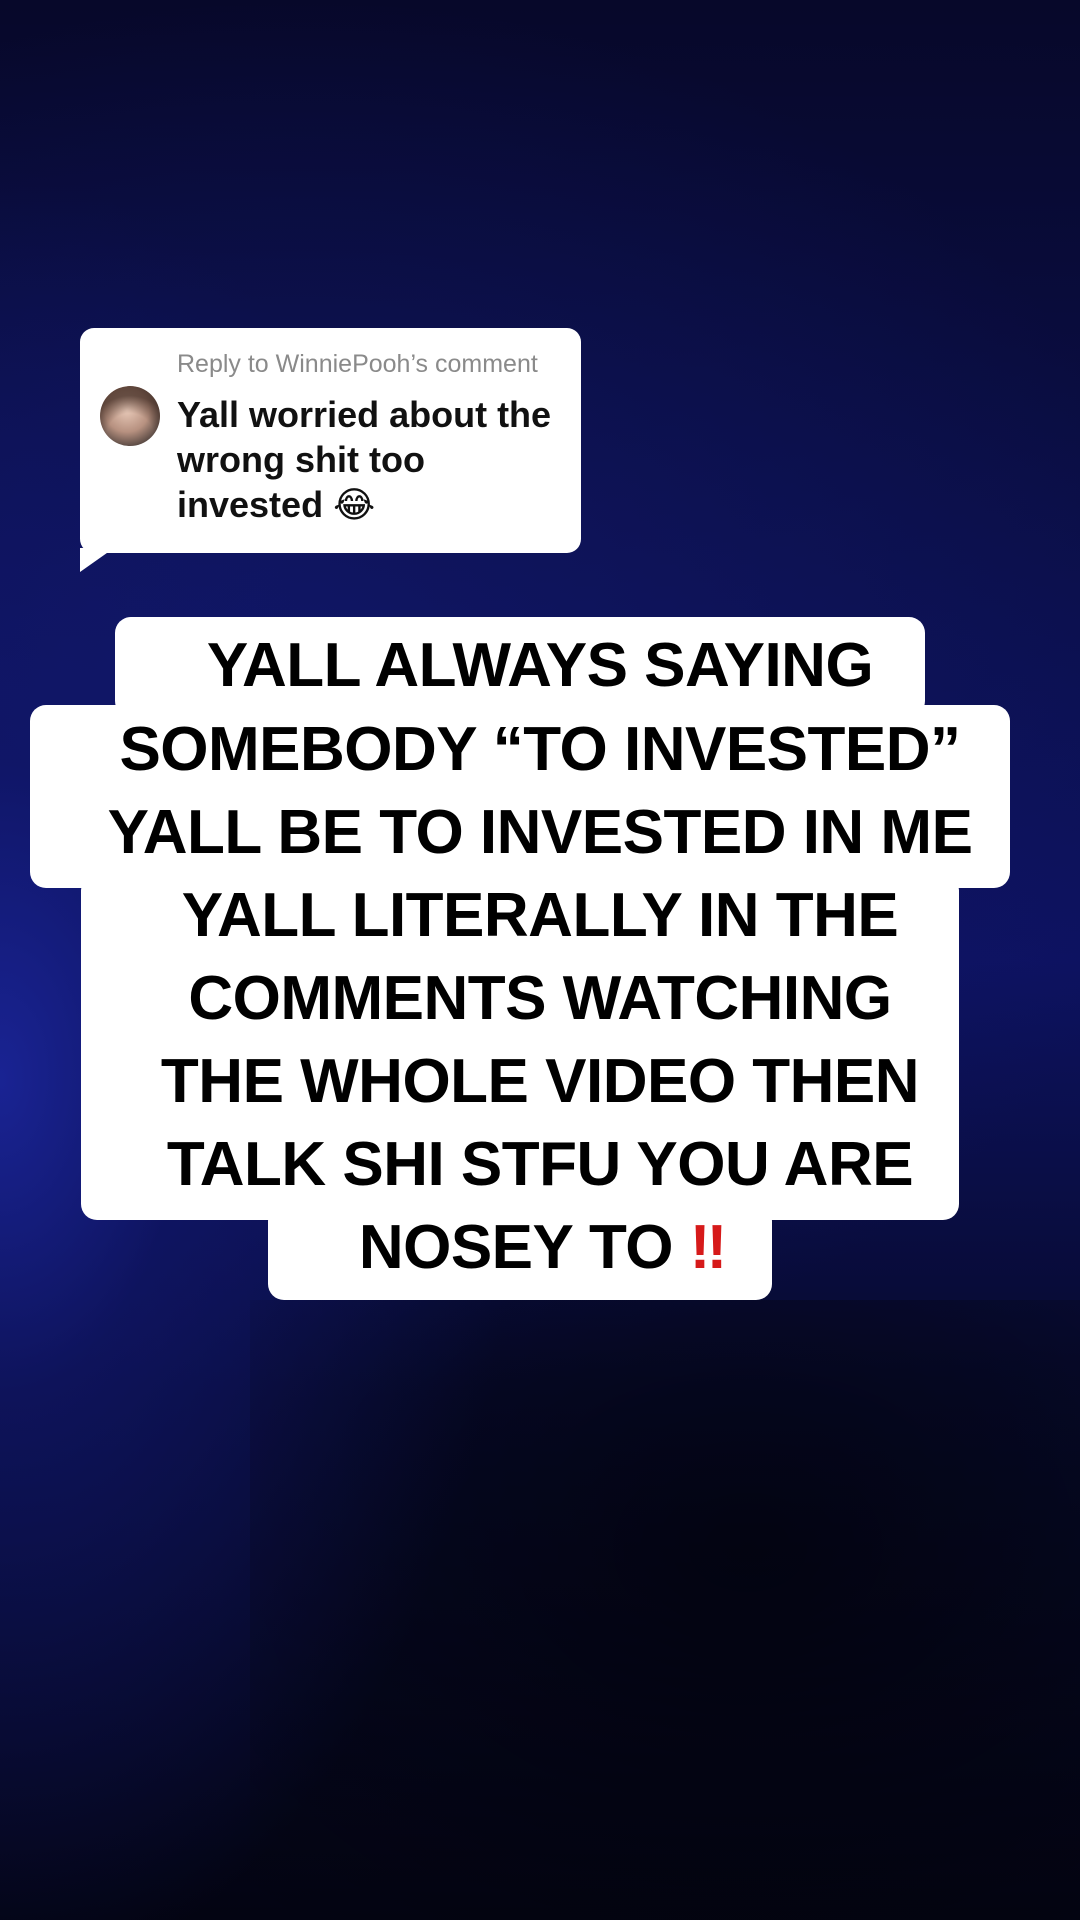 The height and width of the screenshot is (1920, 1080). I want to click on caption-line-1: YALL ALWAYS SAYING, so click(540, 665).